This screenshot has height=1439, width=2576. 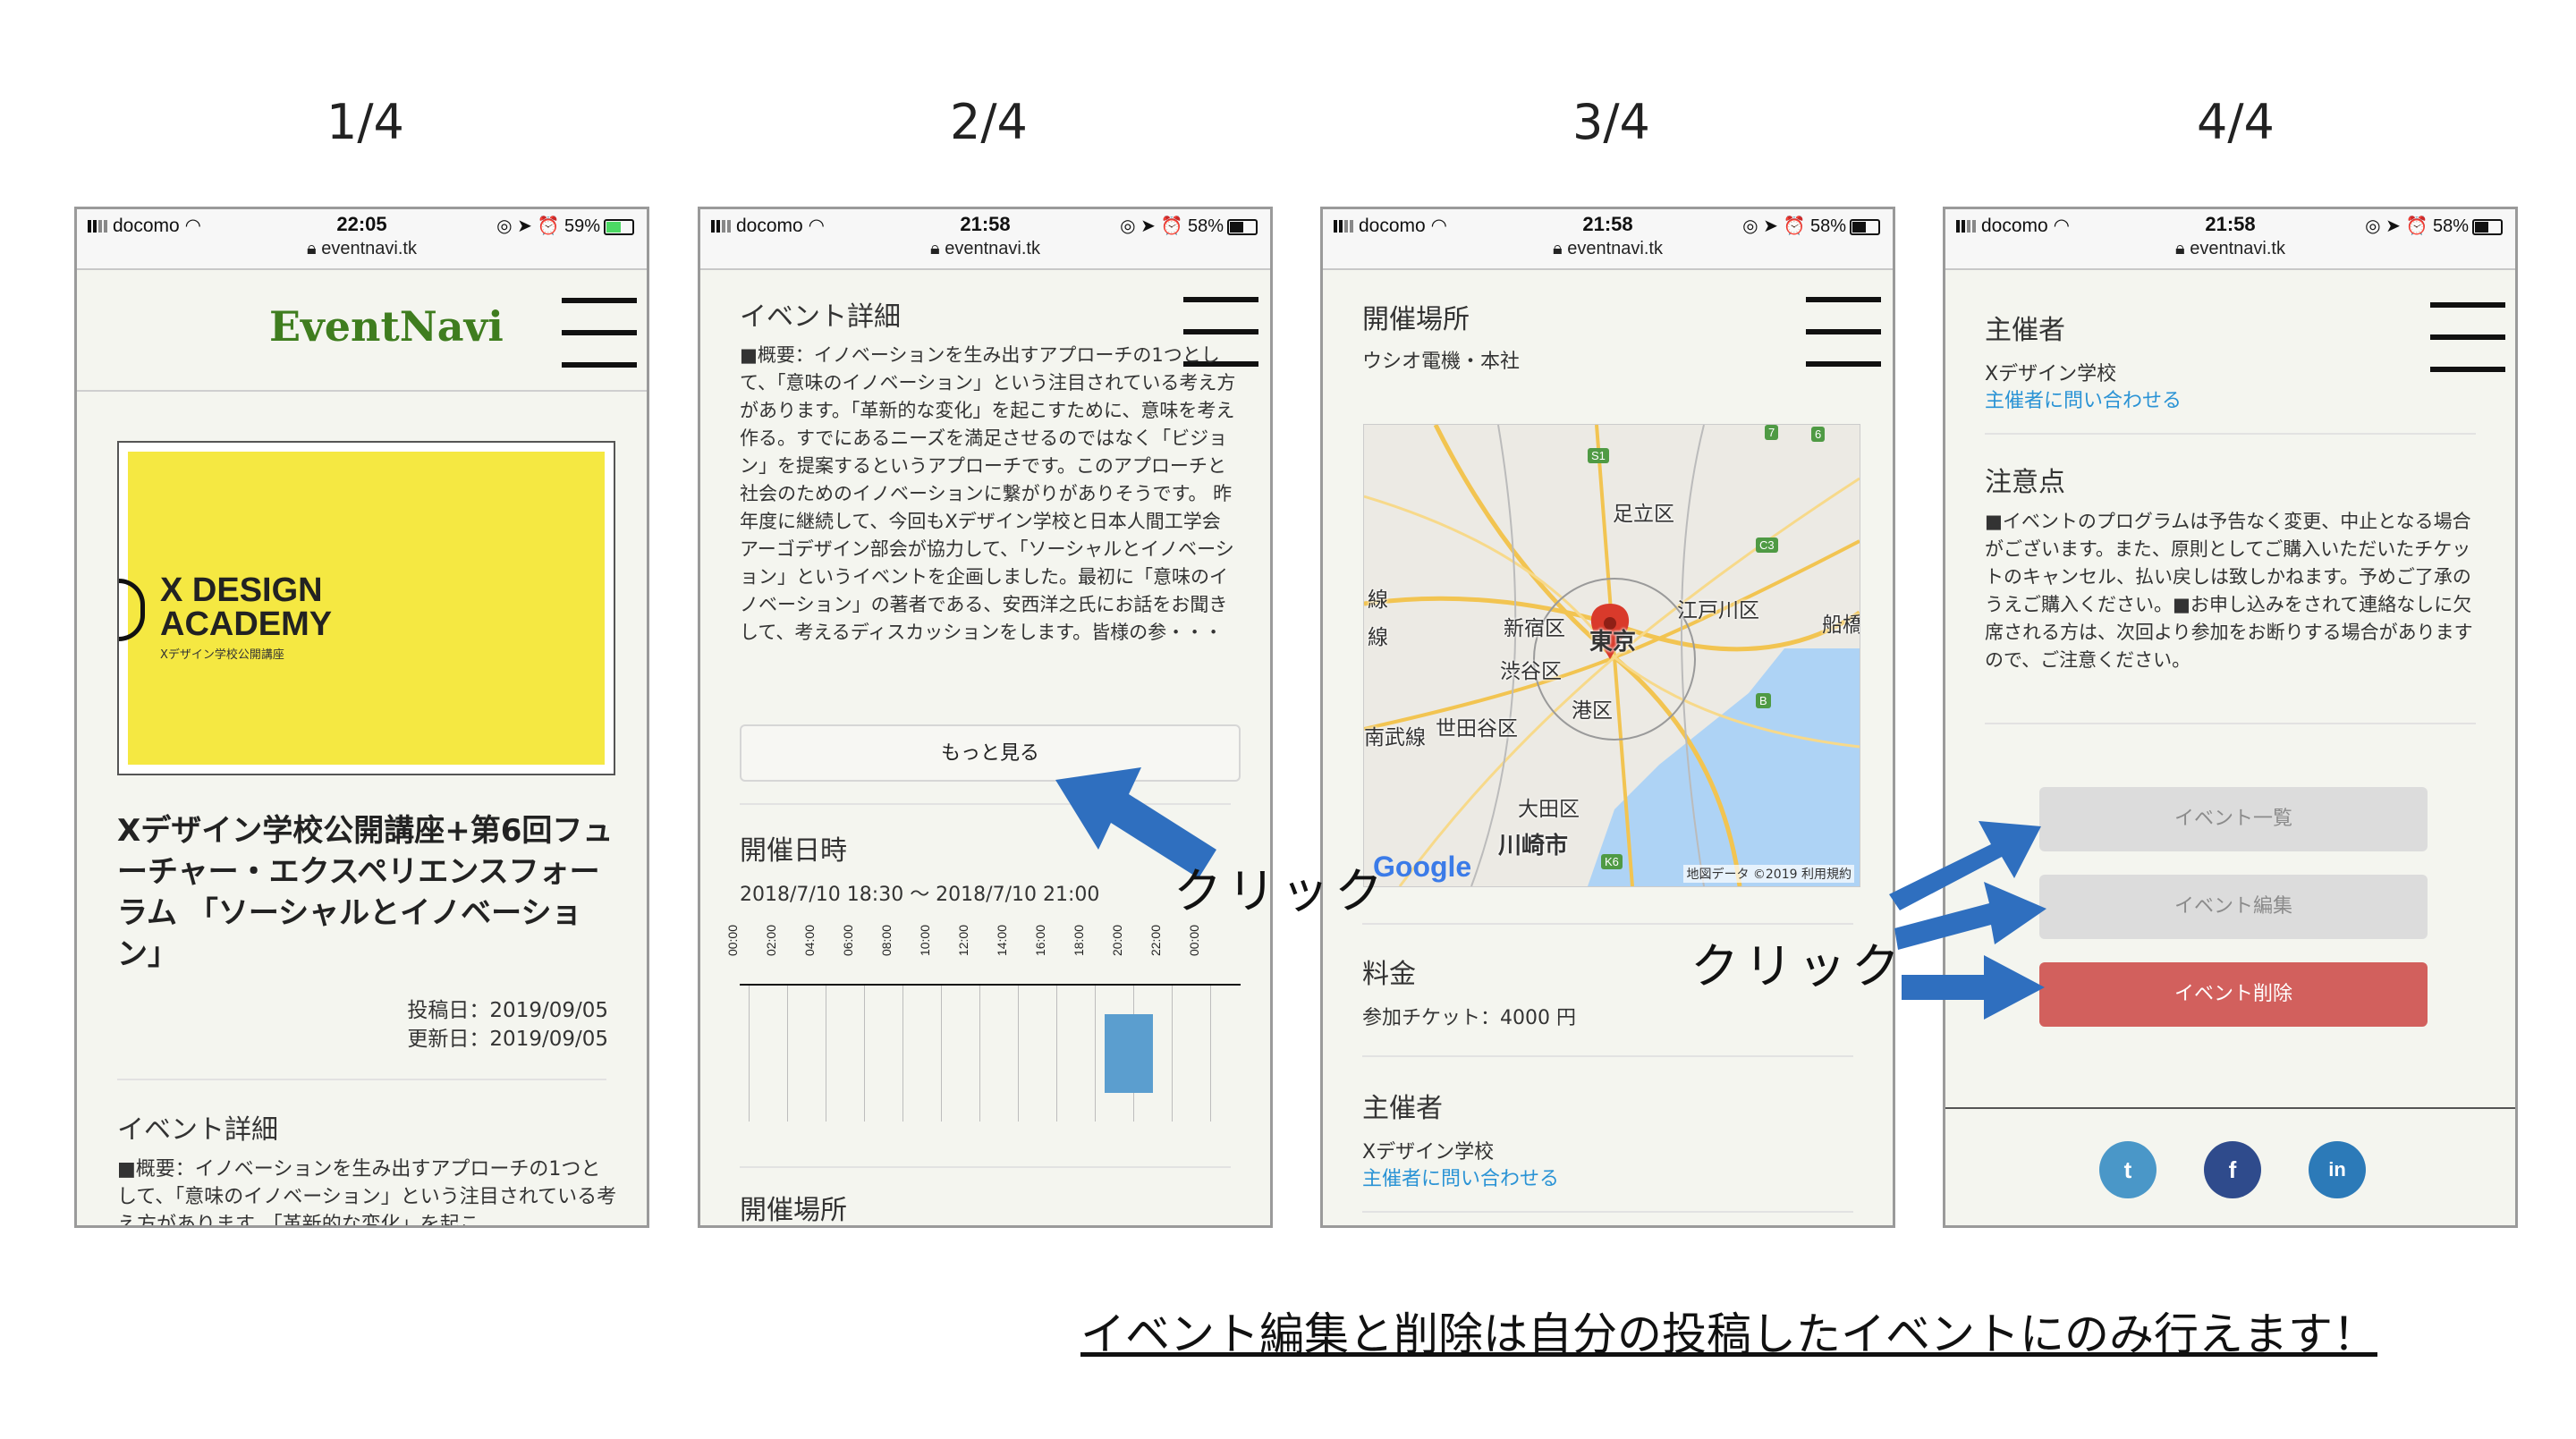 What do you see at coordinates (848, 941) in the screenshot?
I see `timeline-hour-label: 06:00` at bounding box center [848, 941].